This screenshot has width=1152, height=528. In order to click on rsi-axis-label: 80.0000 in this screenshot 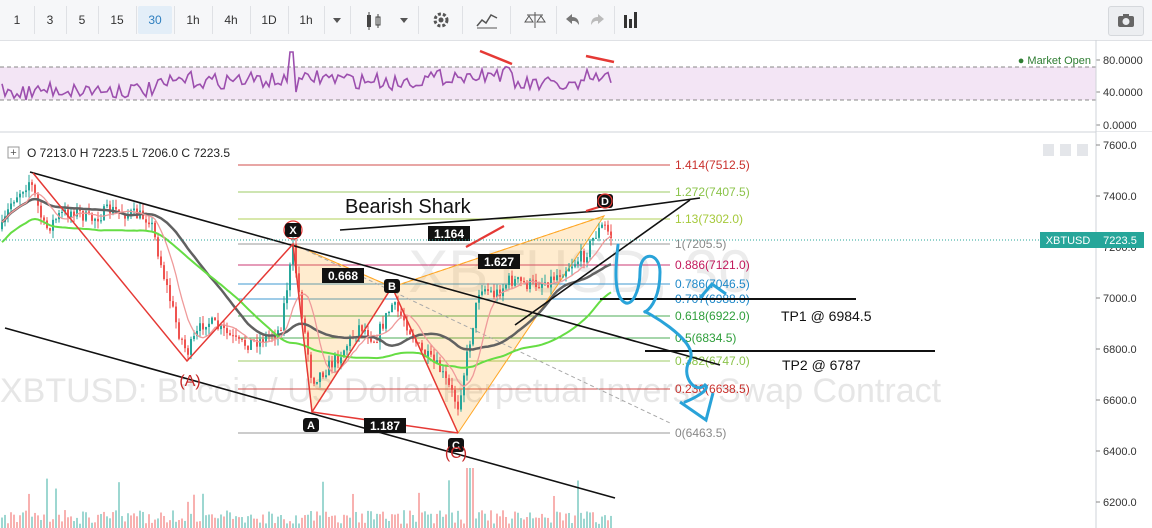, I will do `click(1123, 61)`.